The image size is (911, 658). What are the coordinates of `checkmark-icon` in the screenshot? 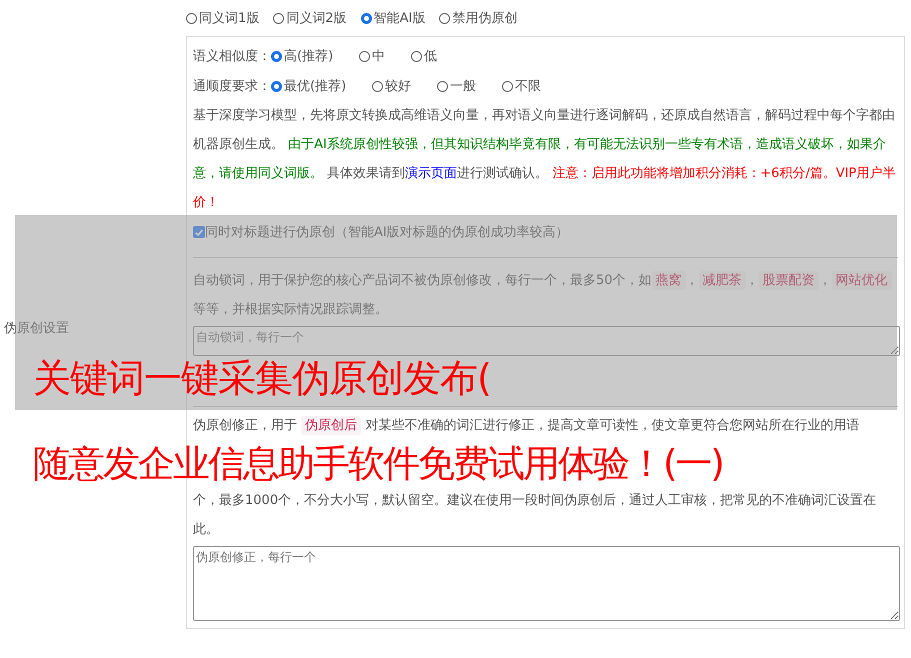 It's located at (199, 232).